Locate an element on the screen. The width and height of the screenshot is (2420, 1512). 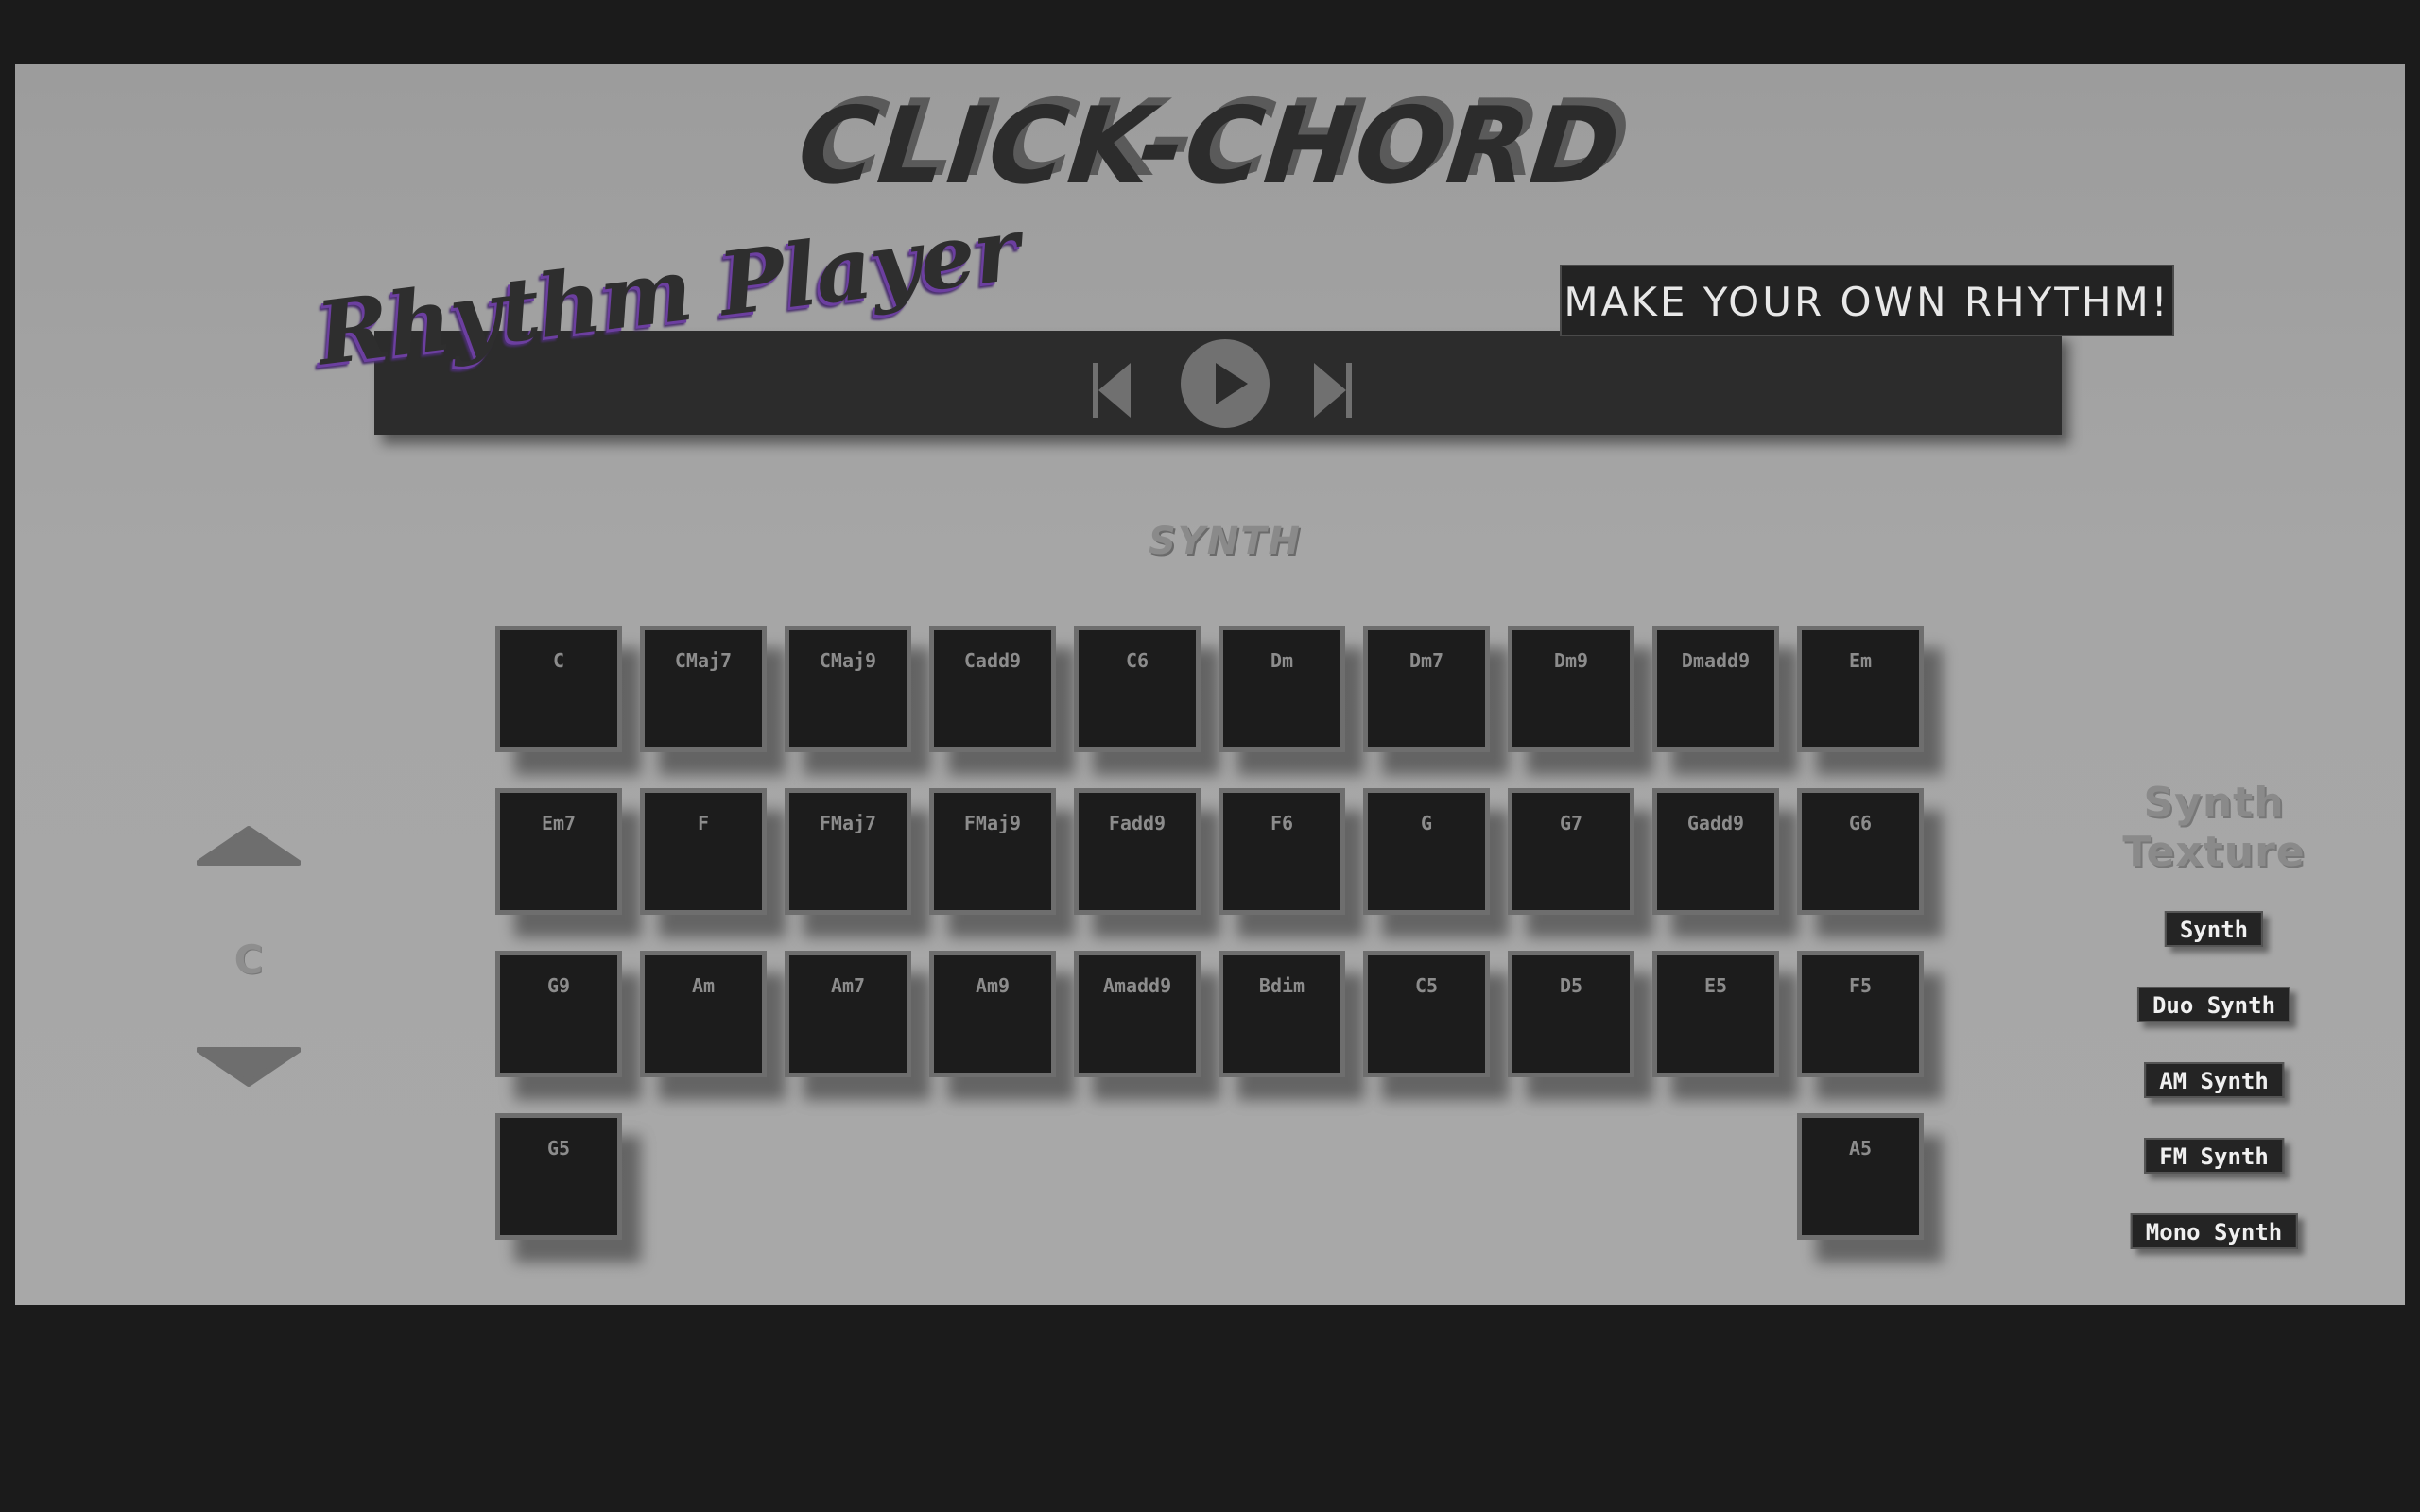
synth-texture-title: Synth Texture is located at coordinates (2214, 828).